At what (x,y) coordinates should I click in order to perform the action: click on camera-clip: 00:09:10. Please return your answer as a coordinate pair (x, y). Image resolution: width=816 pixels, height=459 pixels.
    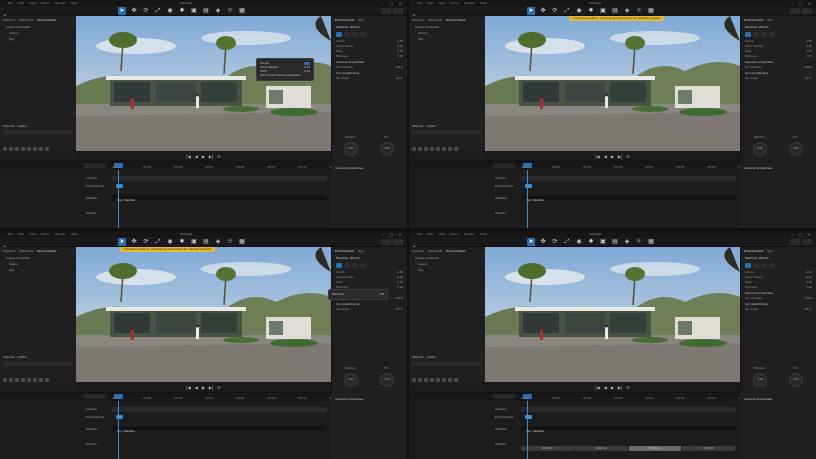
    Looking at the image, I should click on (655, 448).